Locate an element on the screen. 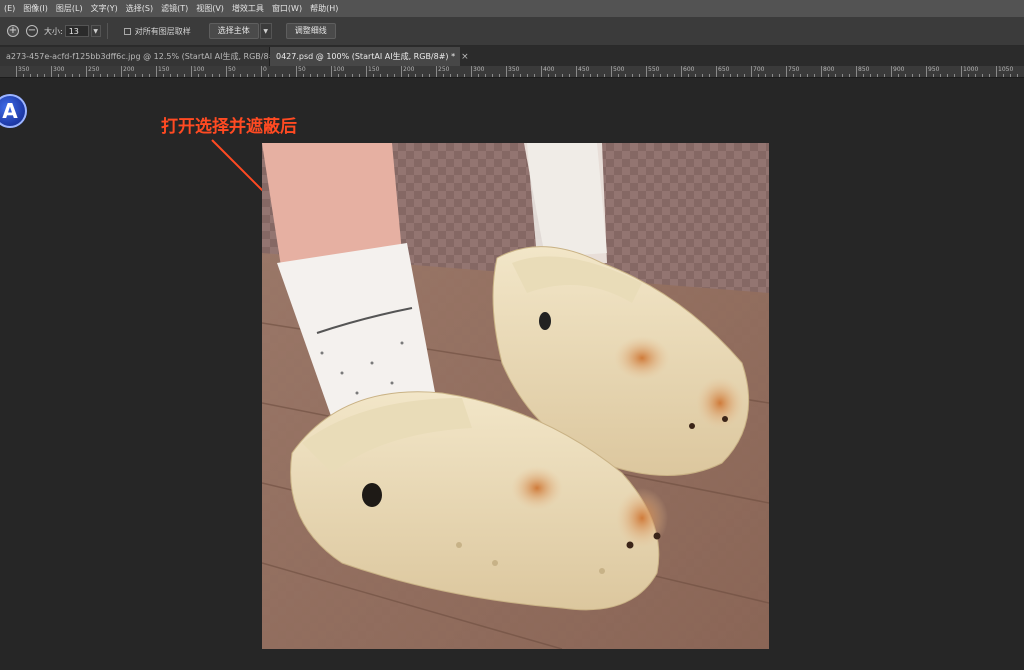  ruler-label: 450 is located at coordinates (584, 69).